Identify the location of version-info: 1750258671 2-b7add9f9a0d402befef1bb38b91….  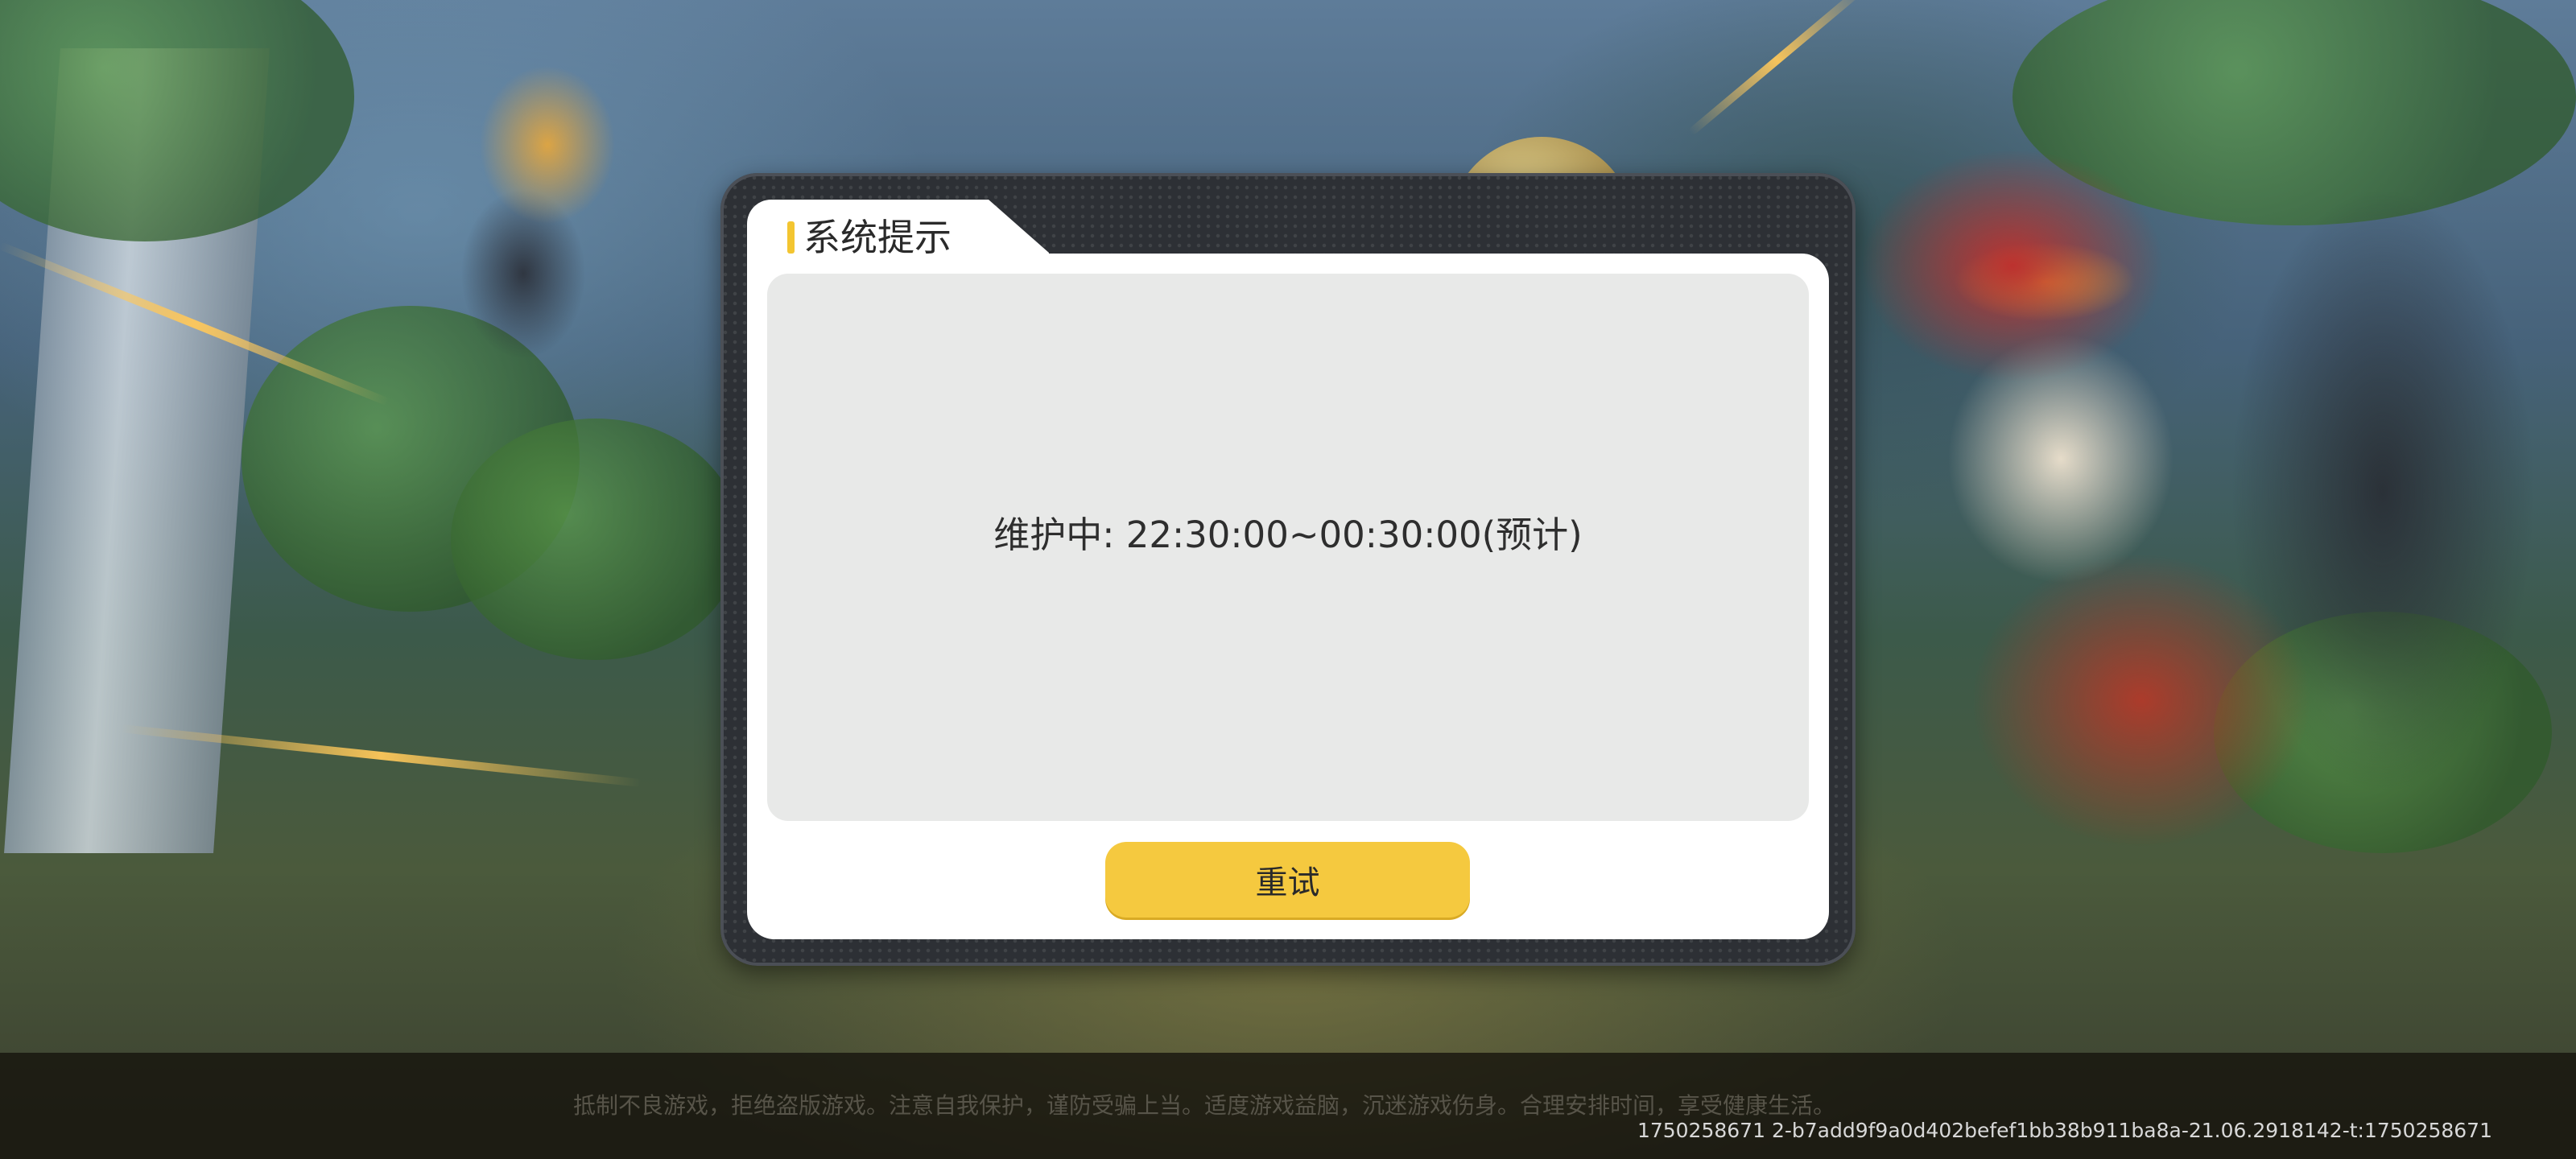
(2064, 1130).